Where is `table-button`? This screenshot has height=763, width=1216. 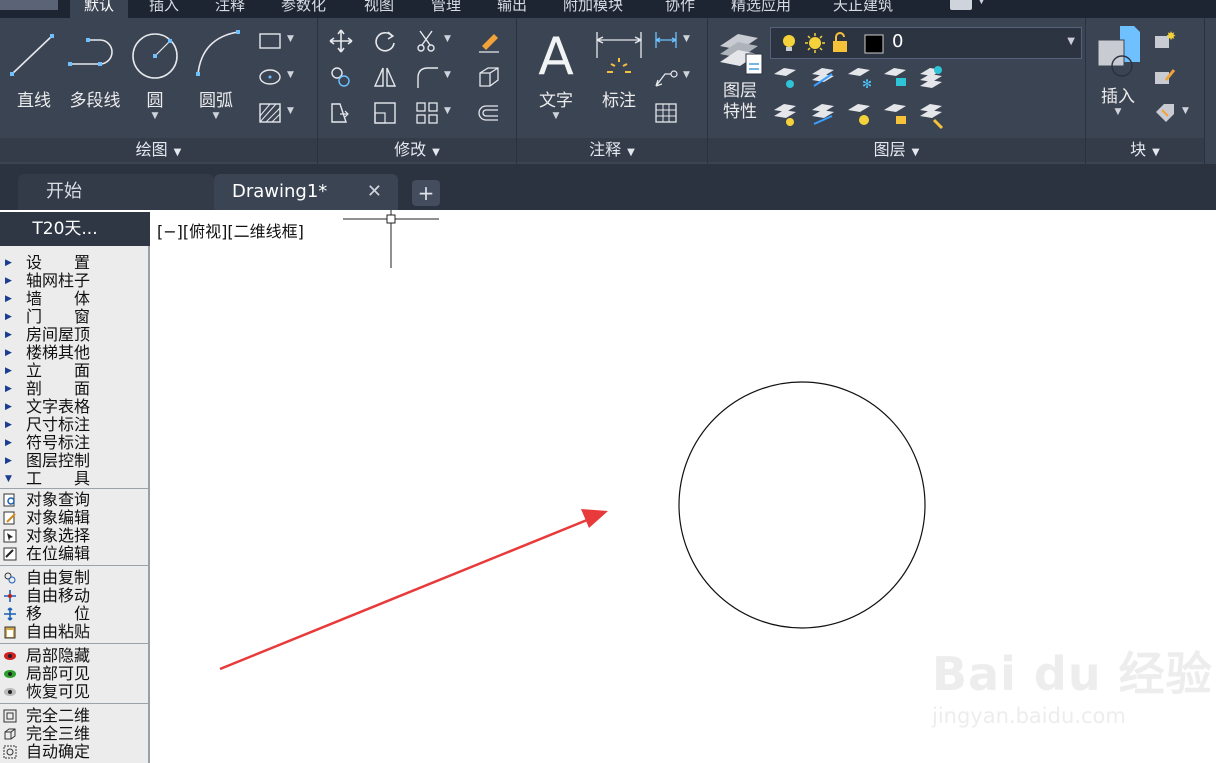
table-button is located at coordinates (668, 113).